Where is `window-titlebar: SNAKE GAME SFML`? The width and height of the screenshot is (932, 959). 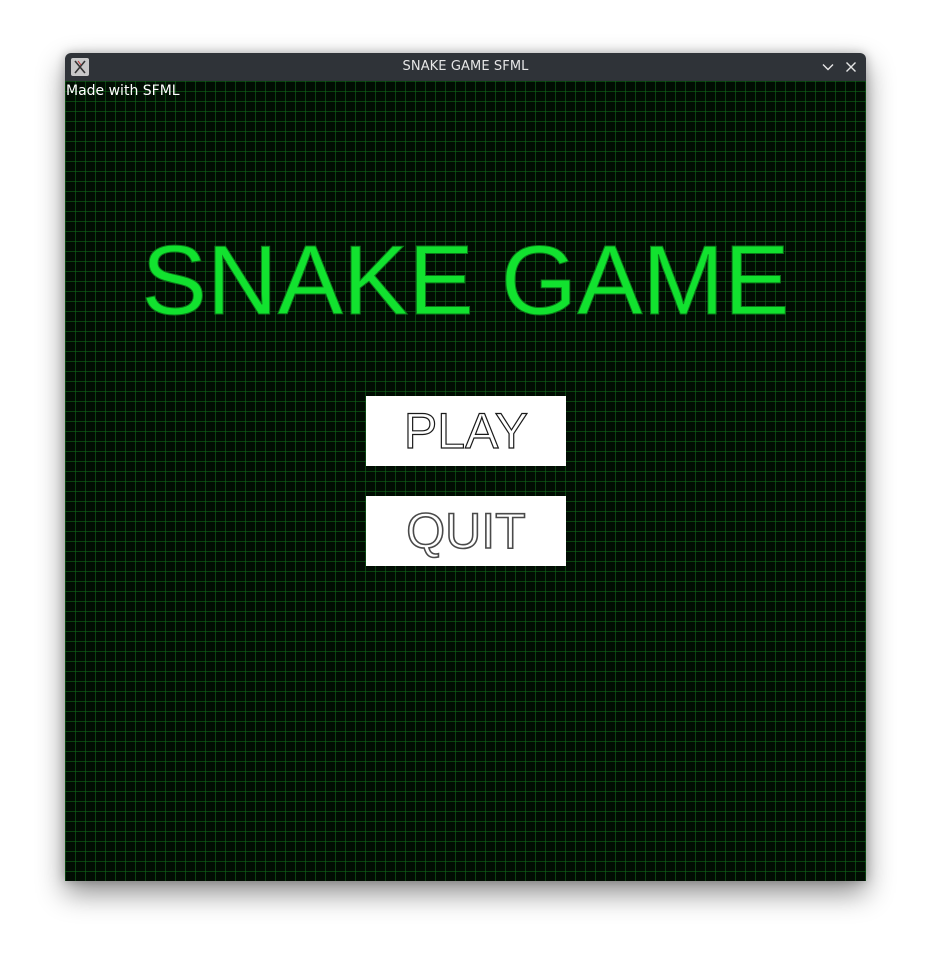
window-titlebar: SNAKE GAME SFML is located at coordinates (465, 67).